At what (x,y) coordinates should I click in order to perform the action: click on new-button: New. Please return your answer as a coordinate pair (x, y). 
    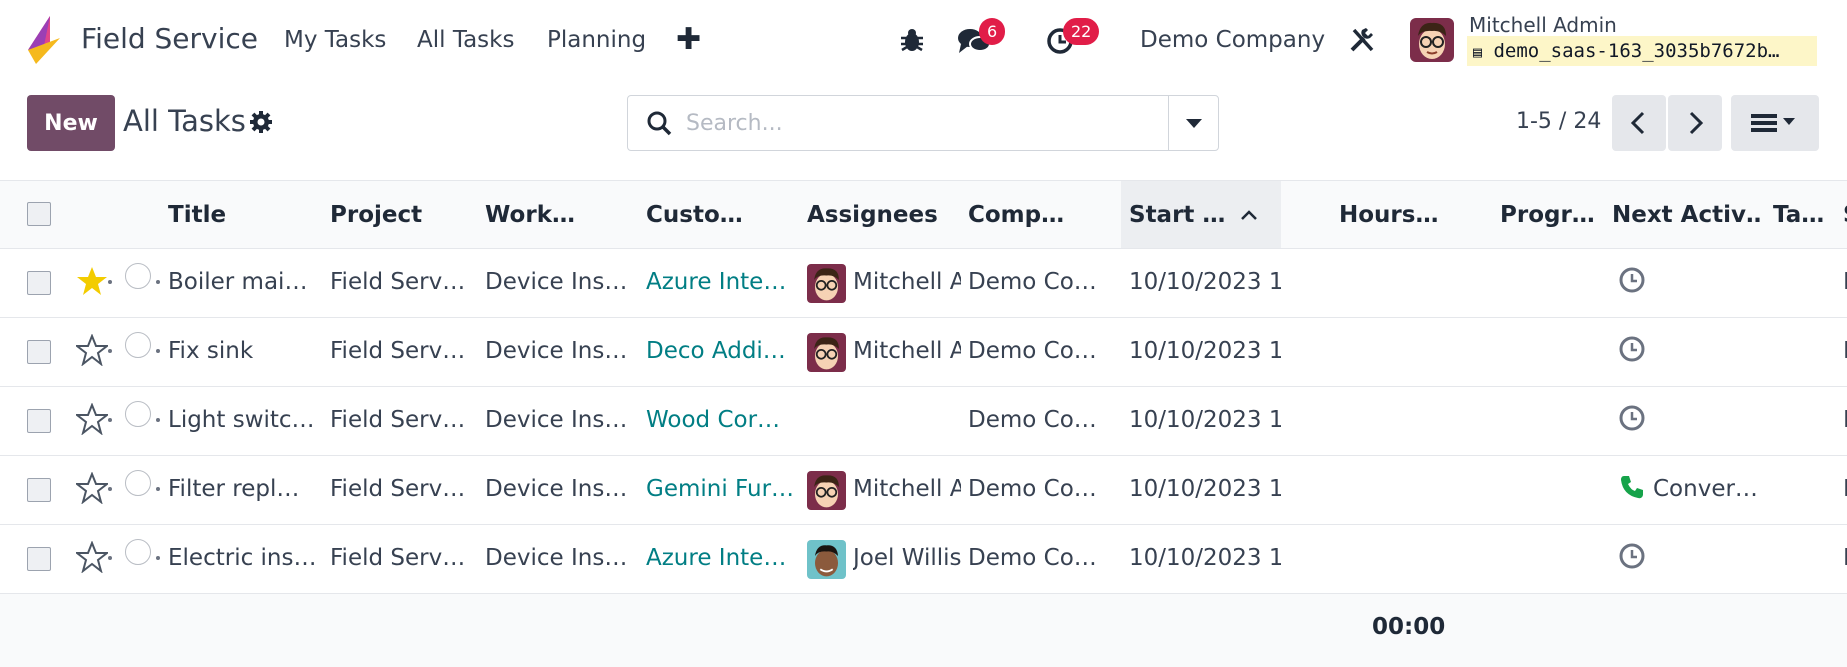
    Looking at the image, I should click on (71, 123).